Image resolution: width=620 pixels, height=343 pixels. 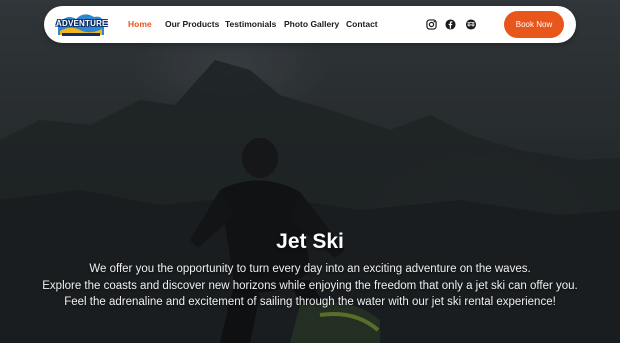 What do you see at coordinates (450, 24) in the screenshot?
I see `facebook-icon` at bounding box center [450, 24].